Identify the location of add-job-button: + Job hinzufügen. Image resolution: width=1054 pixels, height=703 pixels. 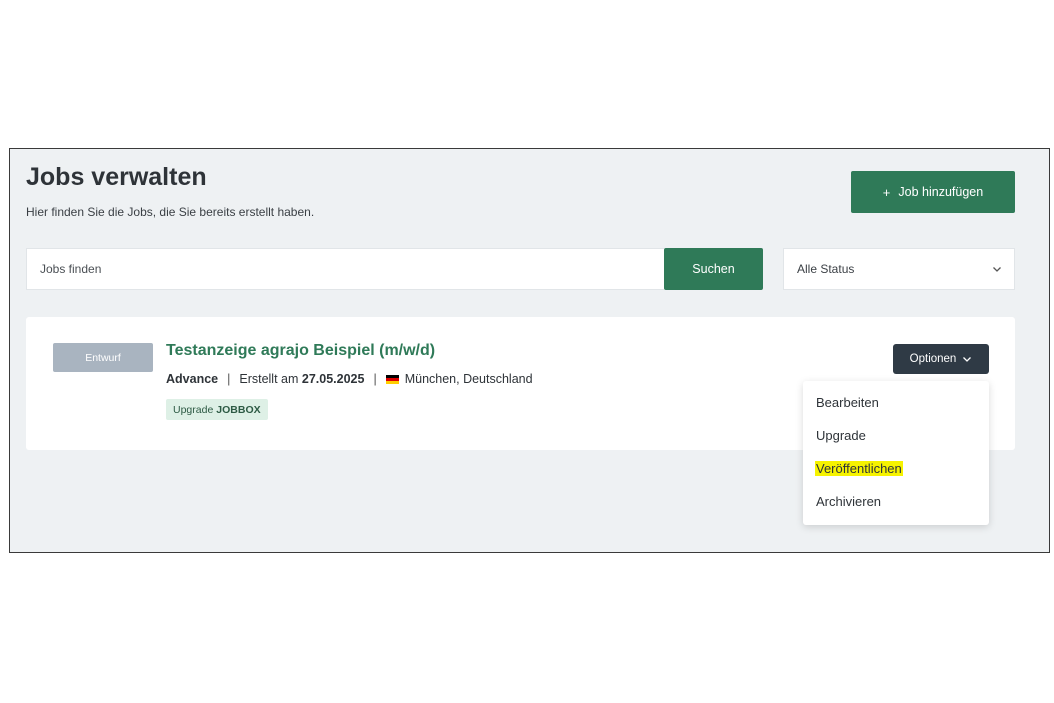
(933, 192).